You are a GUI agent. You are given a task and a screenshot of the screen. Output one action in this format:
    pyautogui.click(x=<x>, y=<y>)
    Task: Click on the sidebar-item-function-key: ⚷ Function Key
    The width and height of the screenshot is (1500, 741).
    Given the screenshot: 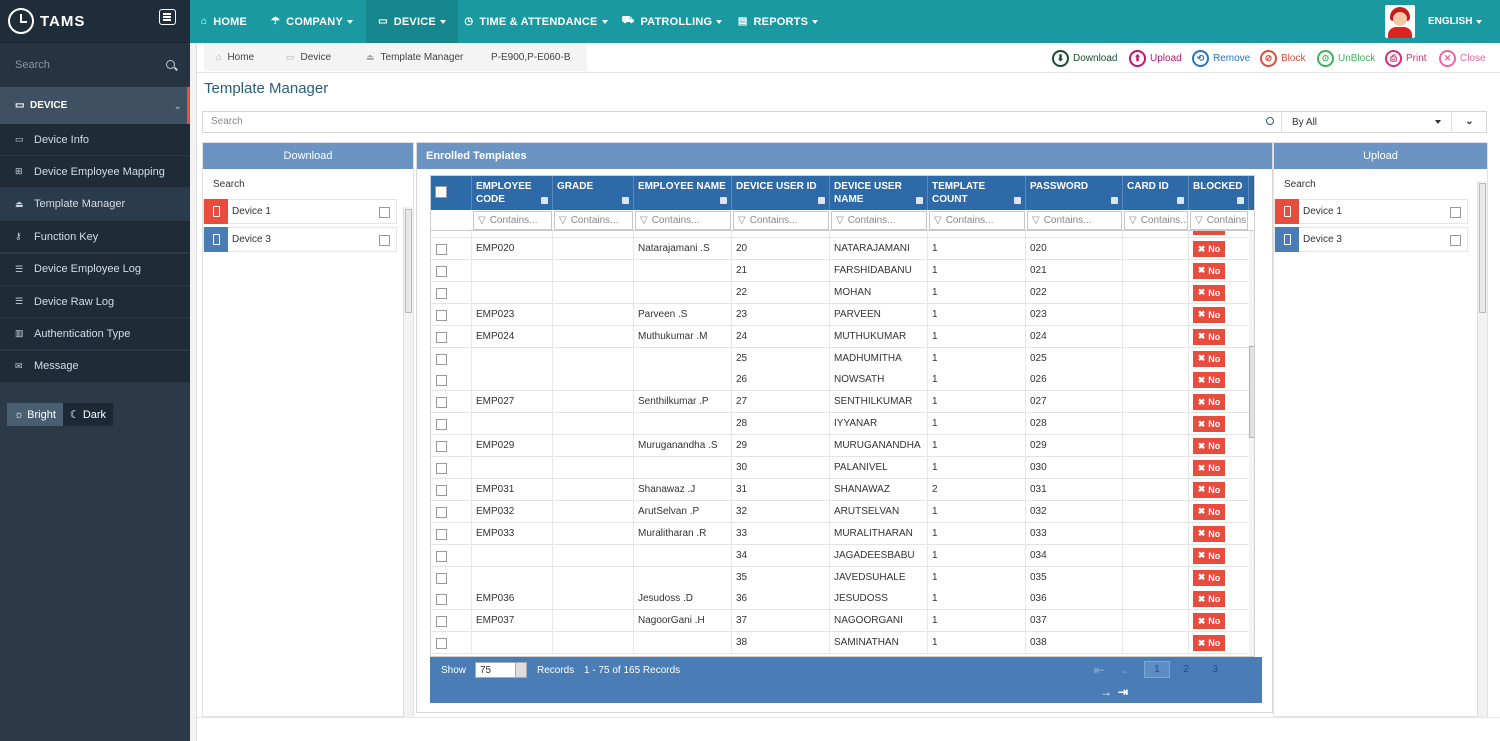 What is the action you would take?
    pyautogui.click(x=95, y=237)
    